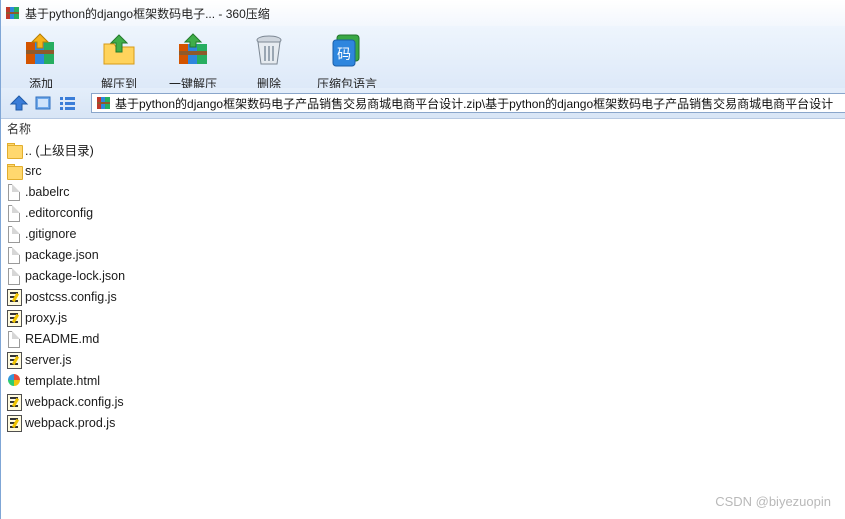 The width and height of the screenshot is (845, 519). What do you see at coordinates (71, 296) in the screenshot?
I see `file-name: postcss.config.js` at bounding box center [71, 296].